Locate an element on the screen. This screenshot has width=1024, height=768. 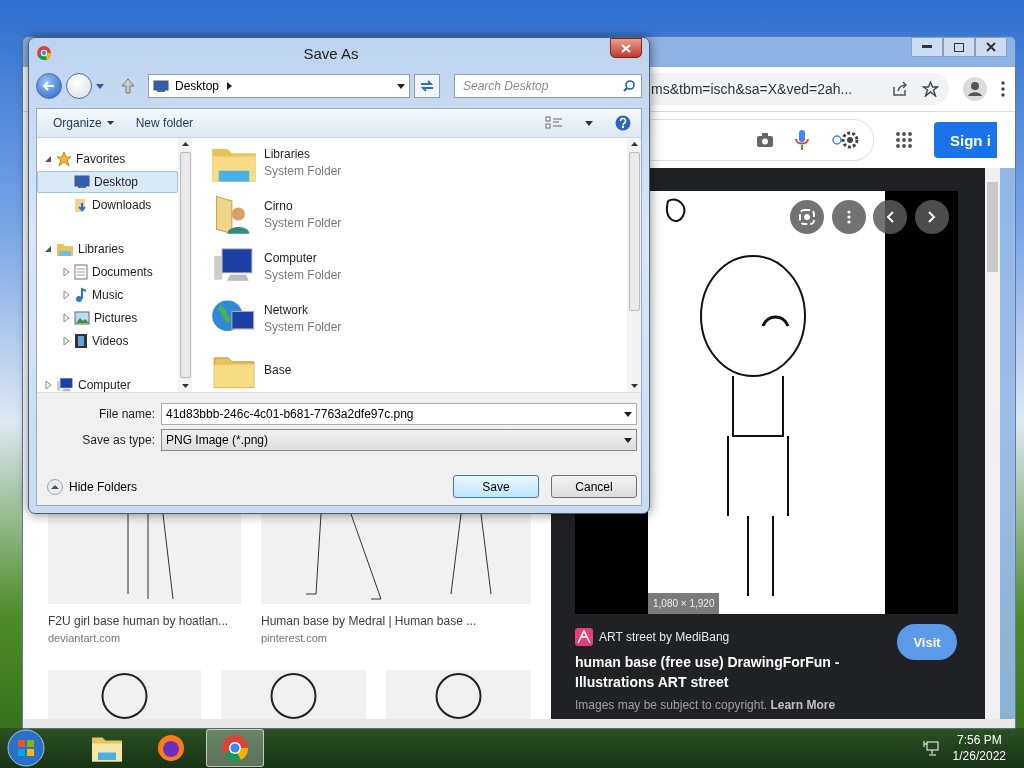
sign-in-button: Sign i is located at coordinates (965, 140).